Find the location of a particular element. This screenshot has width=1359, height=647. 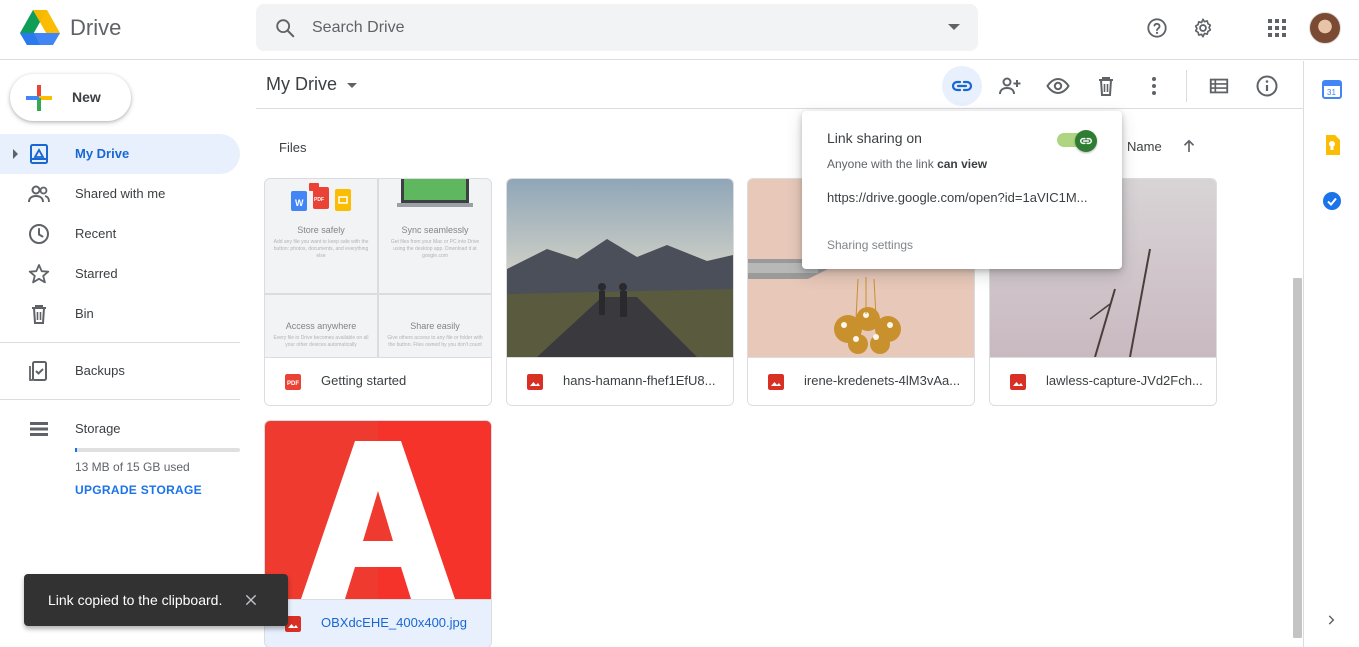

avatar is located at coordinates (1325, 28).